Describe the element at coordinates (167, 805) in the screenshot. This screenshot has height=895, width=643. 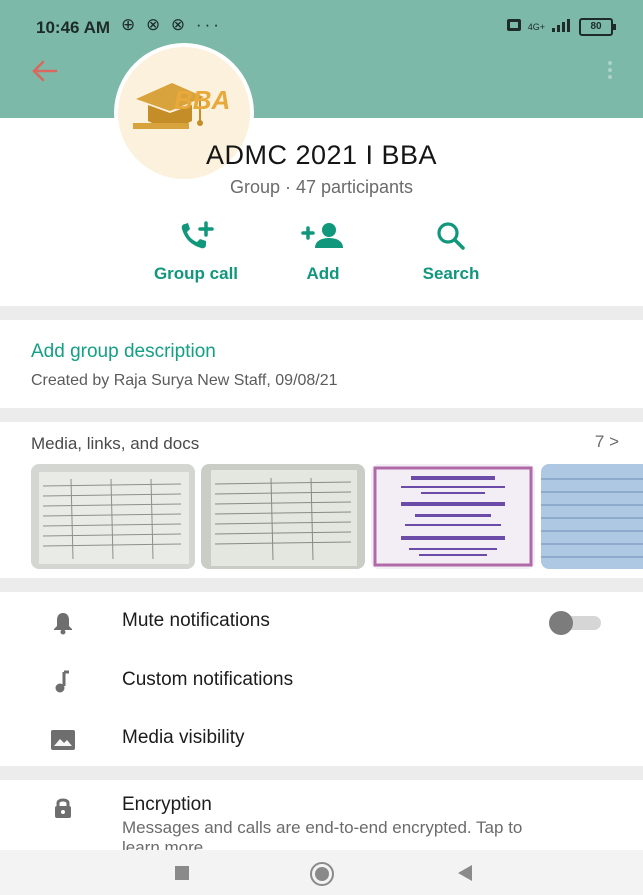
I see `encryption-title: Encryption` at that location.